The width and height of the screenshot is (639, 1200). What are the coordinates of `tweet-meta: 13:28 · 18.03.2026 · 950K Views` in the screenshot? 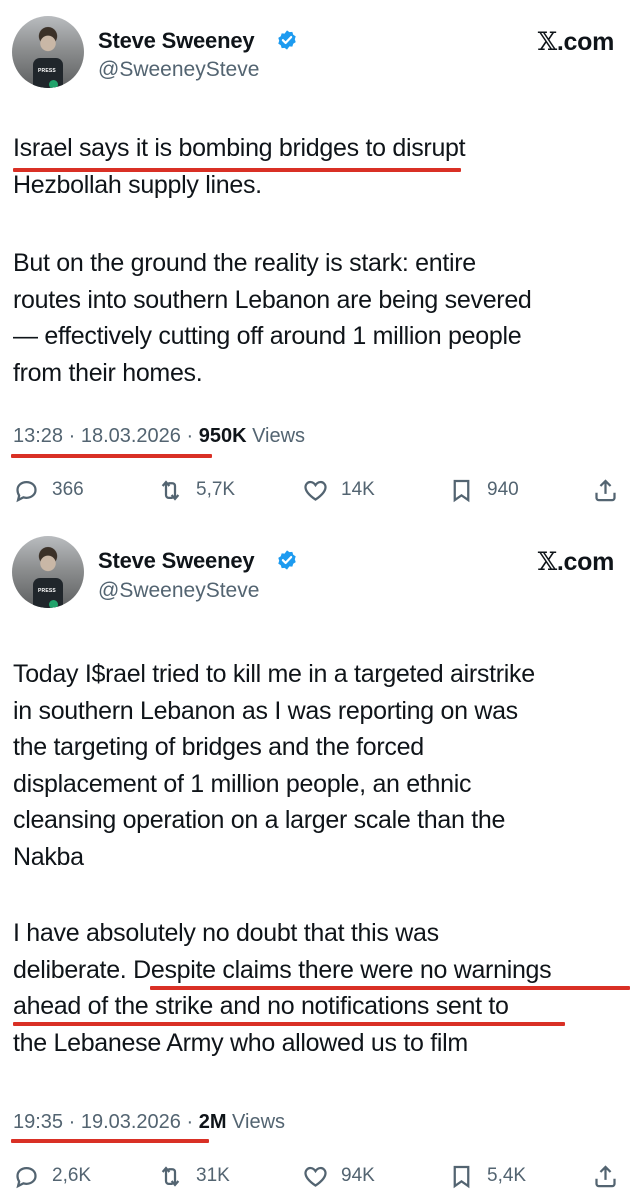 It's located at (159, 436).